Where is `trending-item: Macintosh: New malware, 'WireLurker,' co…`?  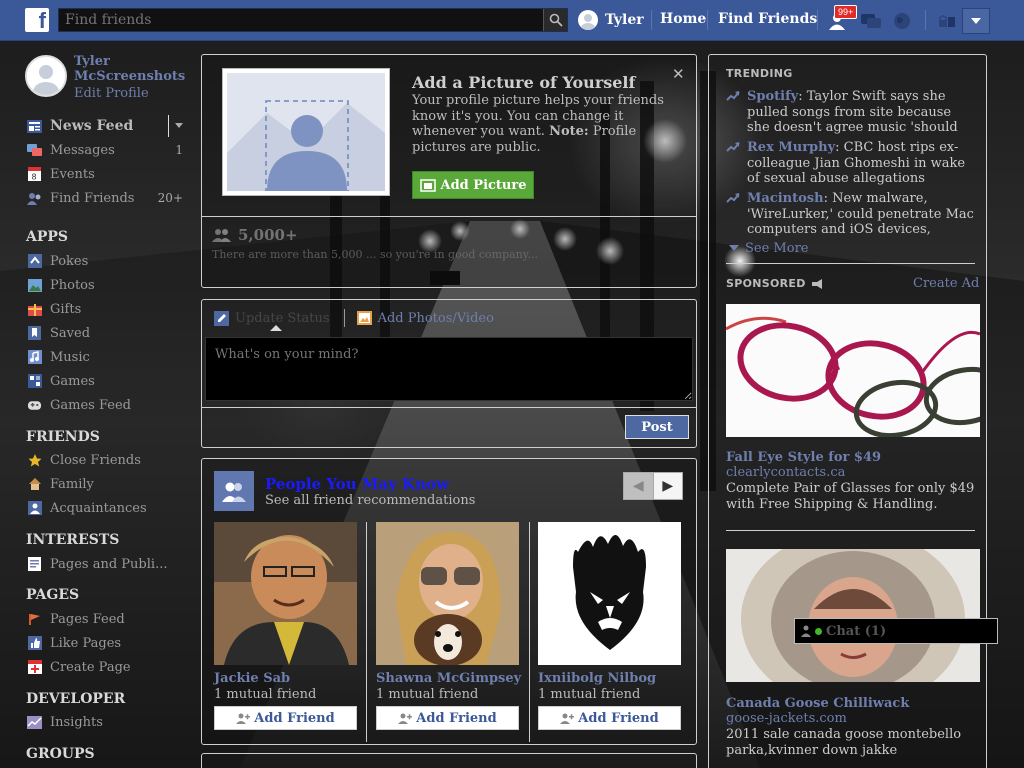
trending-item: Macintosh: New malware, 'WireLurker,' co… is located at coordinates (851, 214).